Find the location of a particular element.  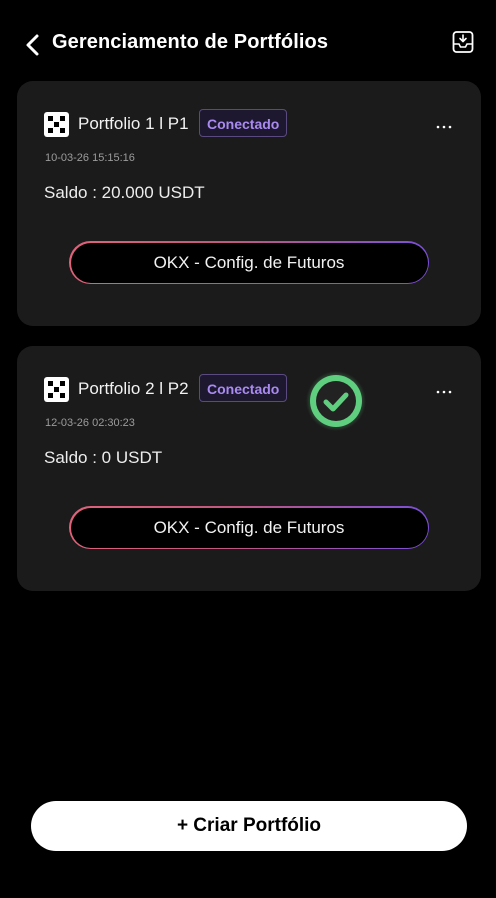

timestamp: 10-03-26 15:15:16 is located at coordinates (90, 158).